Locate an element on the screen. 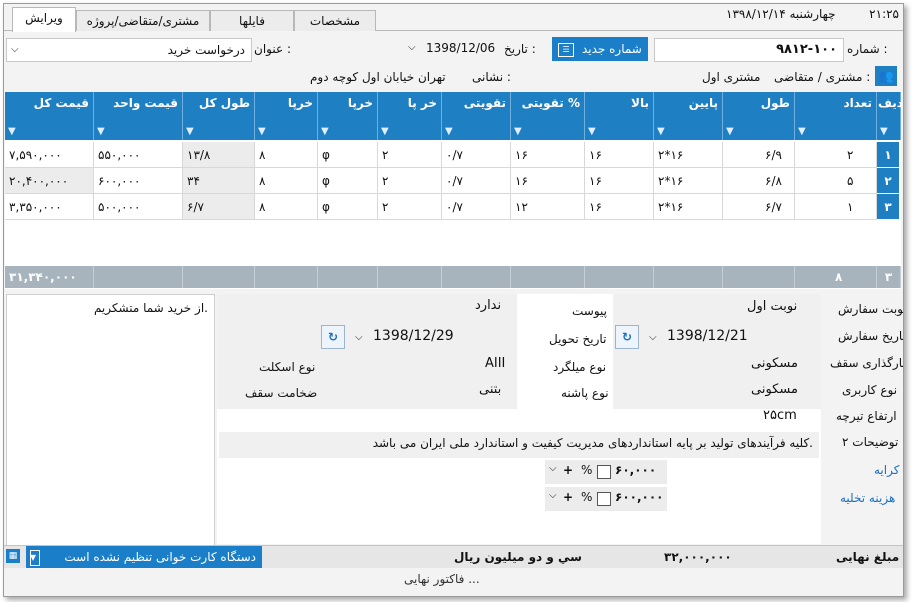 This screenshot has height=602, width=913. unload-link: هزینه تخلیه is located at coordinates (867, 498).